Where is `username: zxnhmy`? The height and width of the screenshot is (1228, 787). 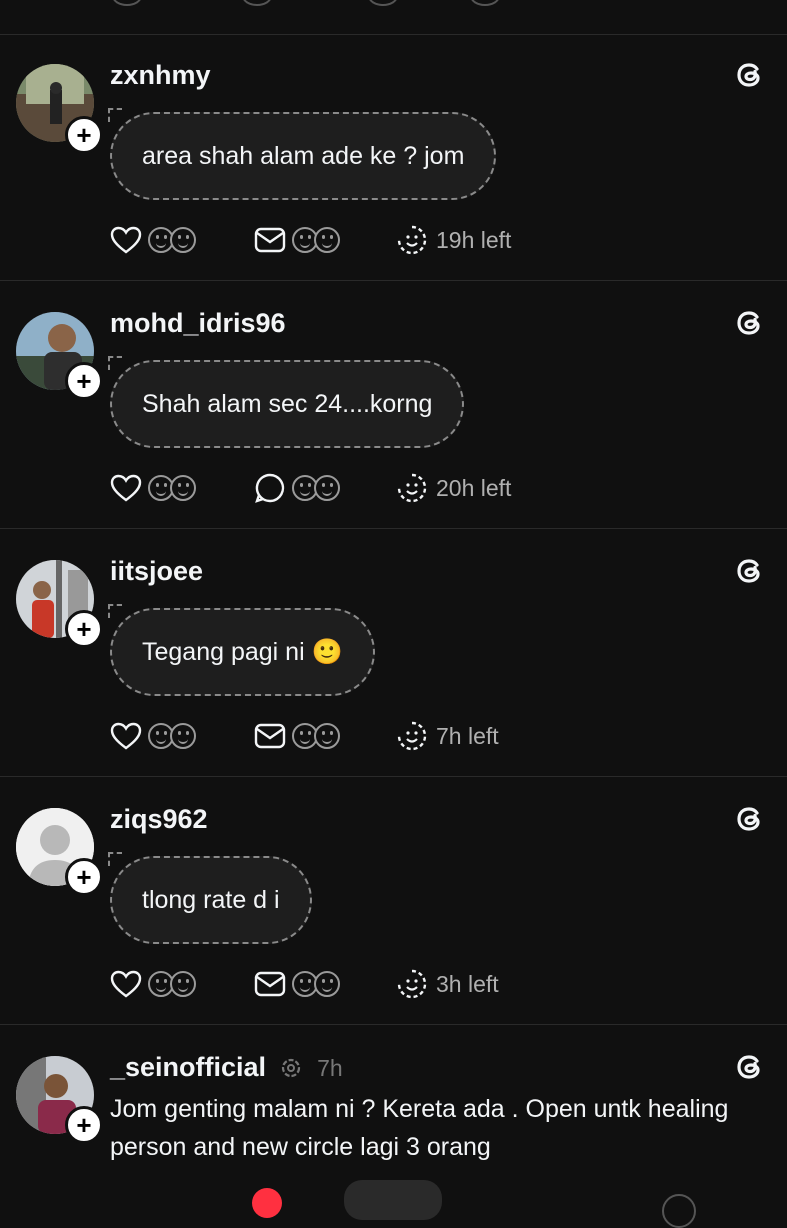
username: zxnhmy is located at coordinates (160, 75).